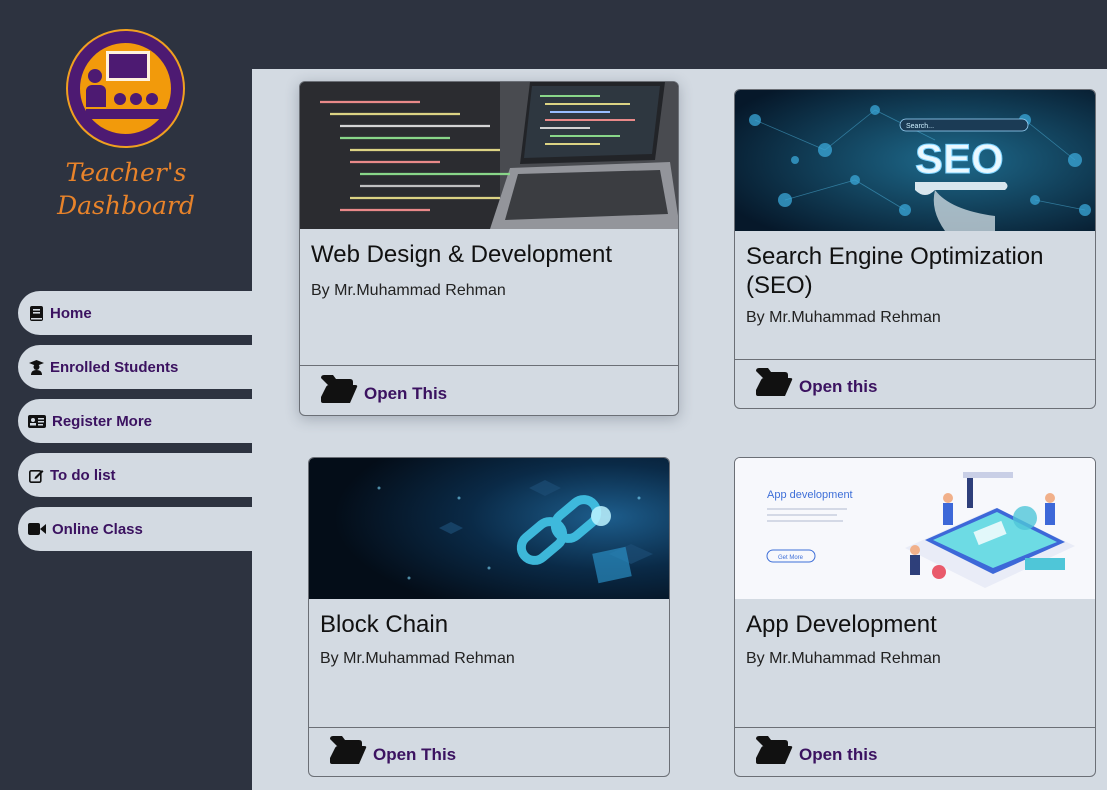 This screenshot has width=1107, height=790. I want to click on seo-image: Search... SEO, so click(915, 160).